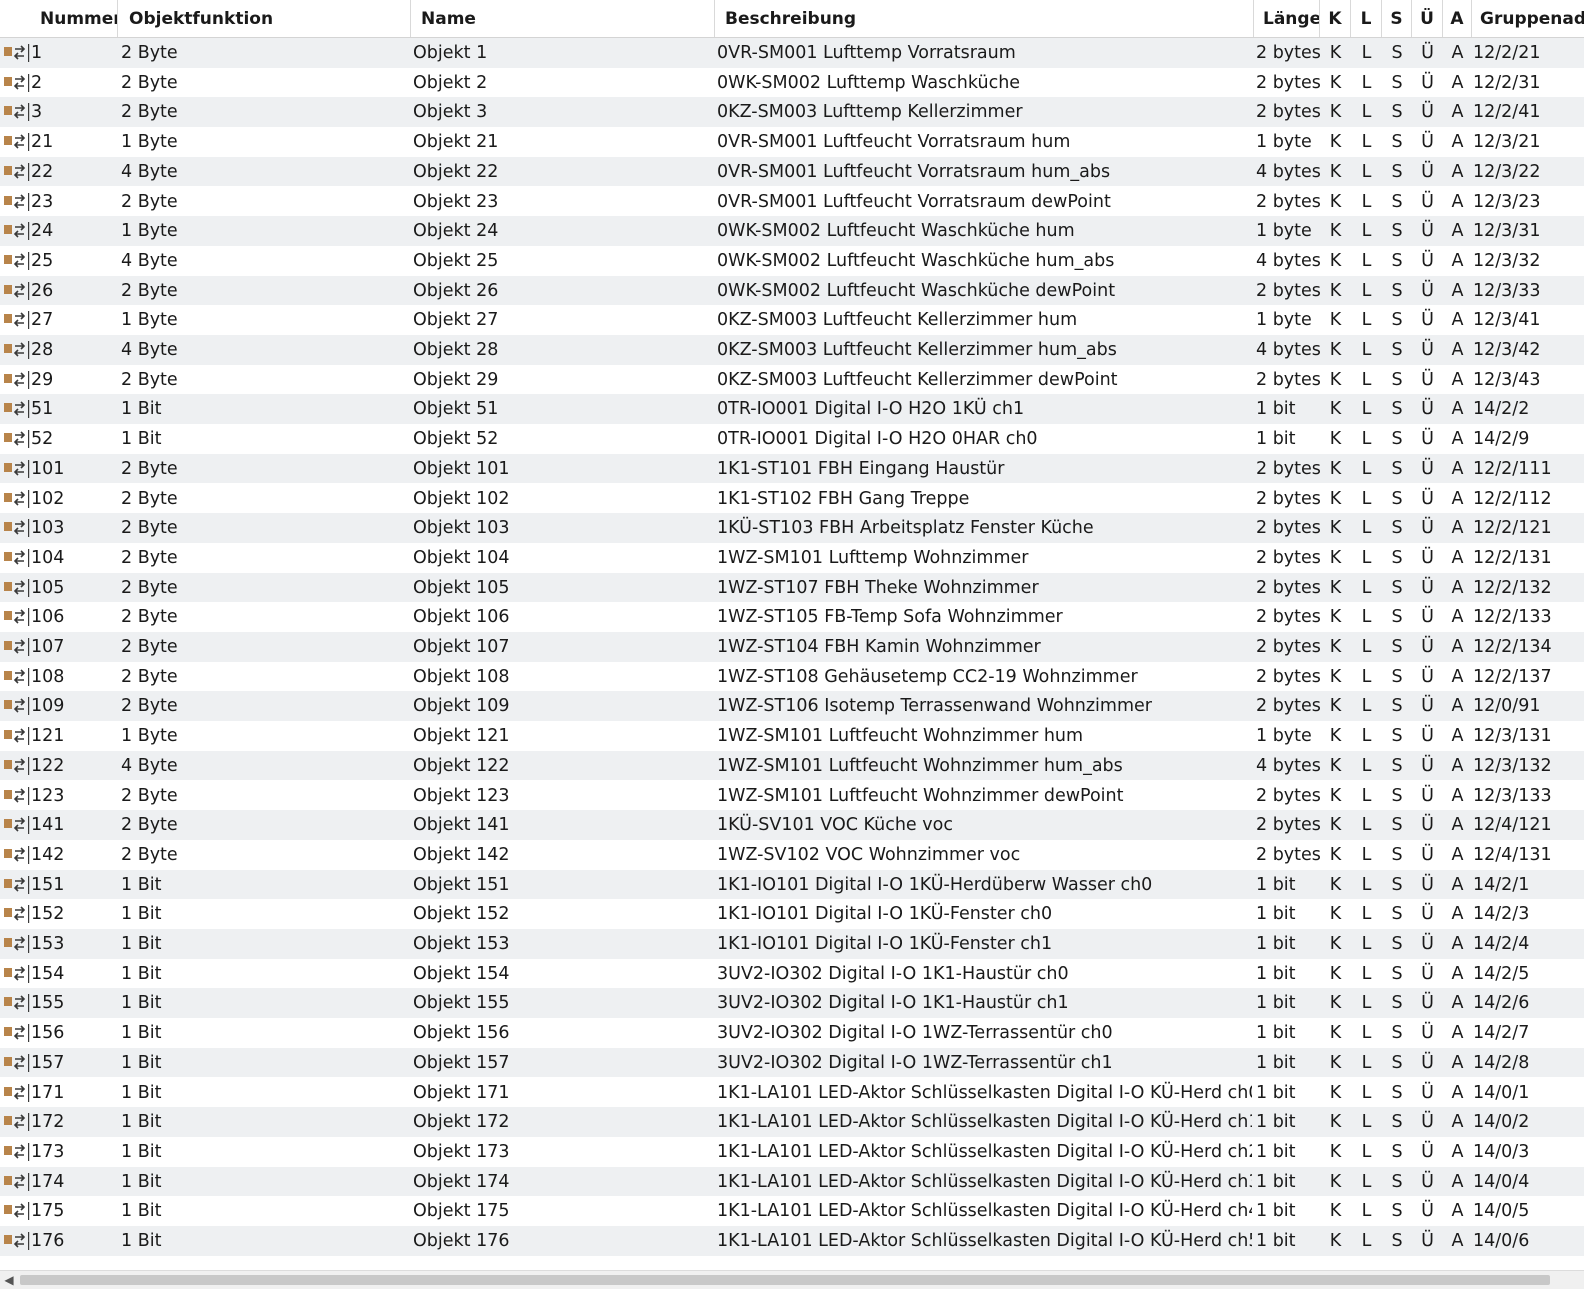 This screenshot has width=1584, height=1289. What do you see at coordinates (1512, 528) in the screenshot?
I see `cell-gruppe: 12/2/121` at bounding box center [1512, 528].